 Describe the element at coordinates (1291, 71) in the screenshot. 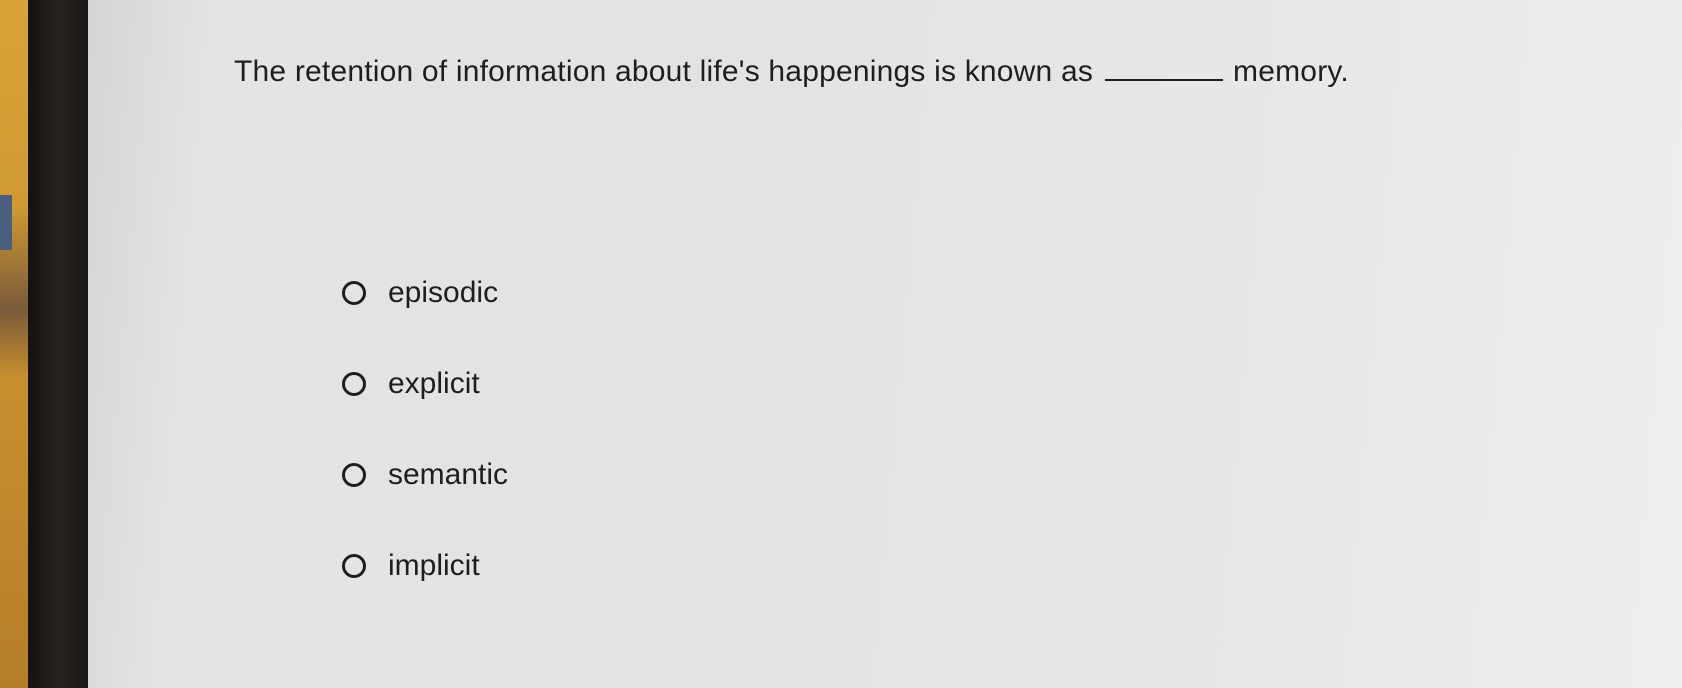

I see `question-text-after: memory.` at that location.